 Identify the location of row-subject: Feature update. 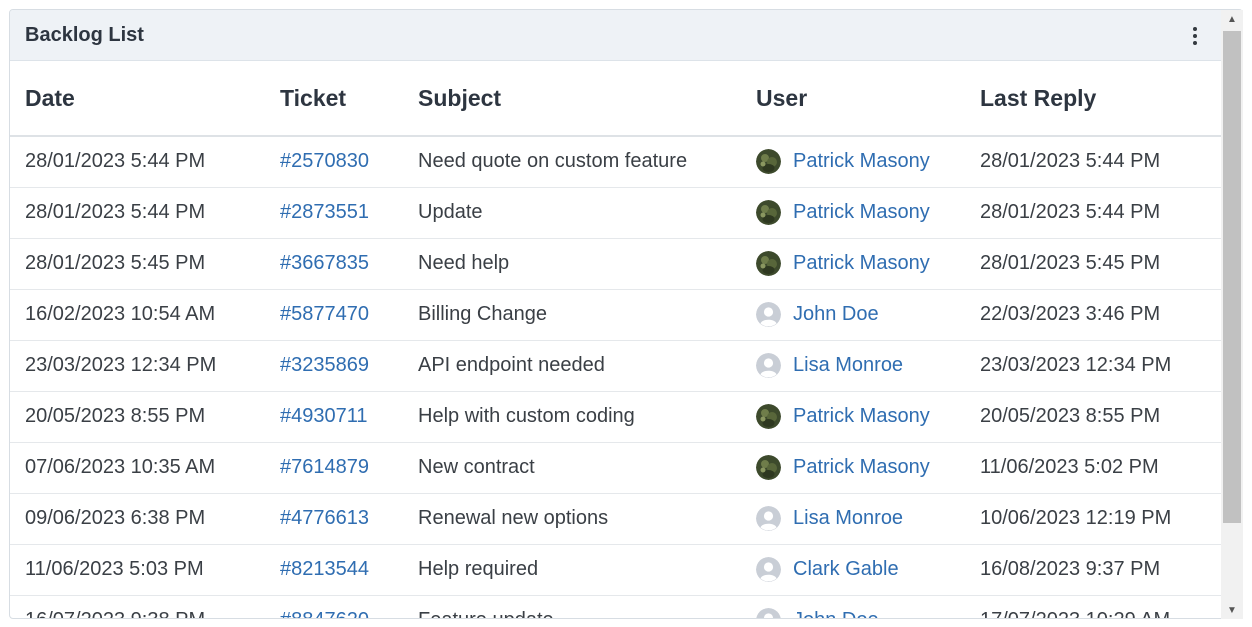
(572, 606).